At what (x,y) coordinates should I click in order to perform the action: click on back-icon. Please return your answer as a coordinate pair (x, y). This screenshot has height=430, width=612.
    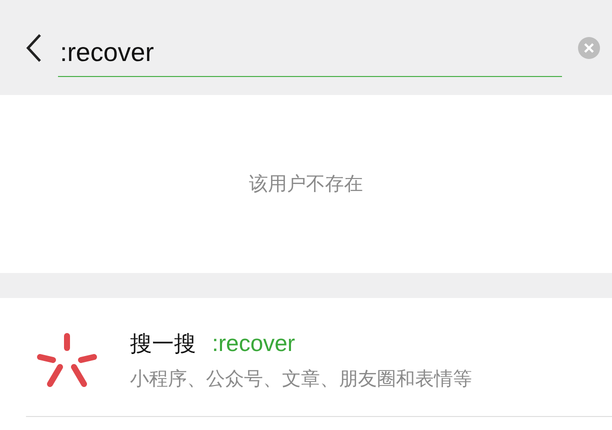
    Looking at the image, I should click on (34, 47).